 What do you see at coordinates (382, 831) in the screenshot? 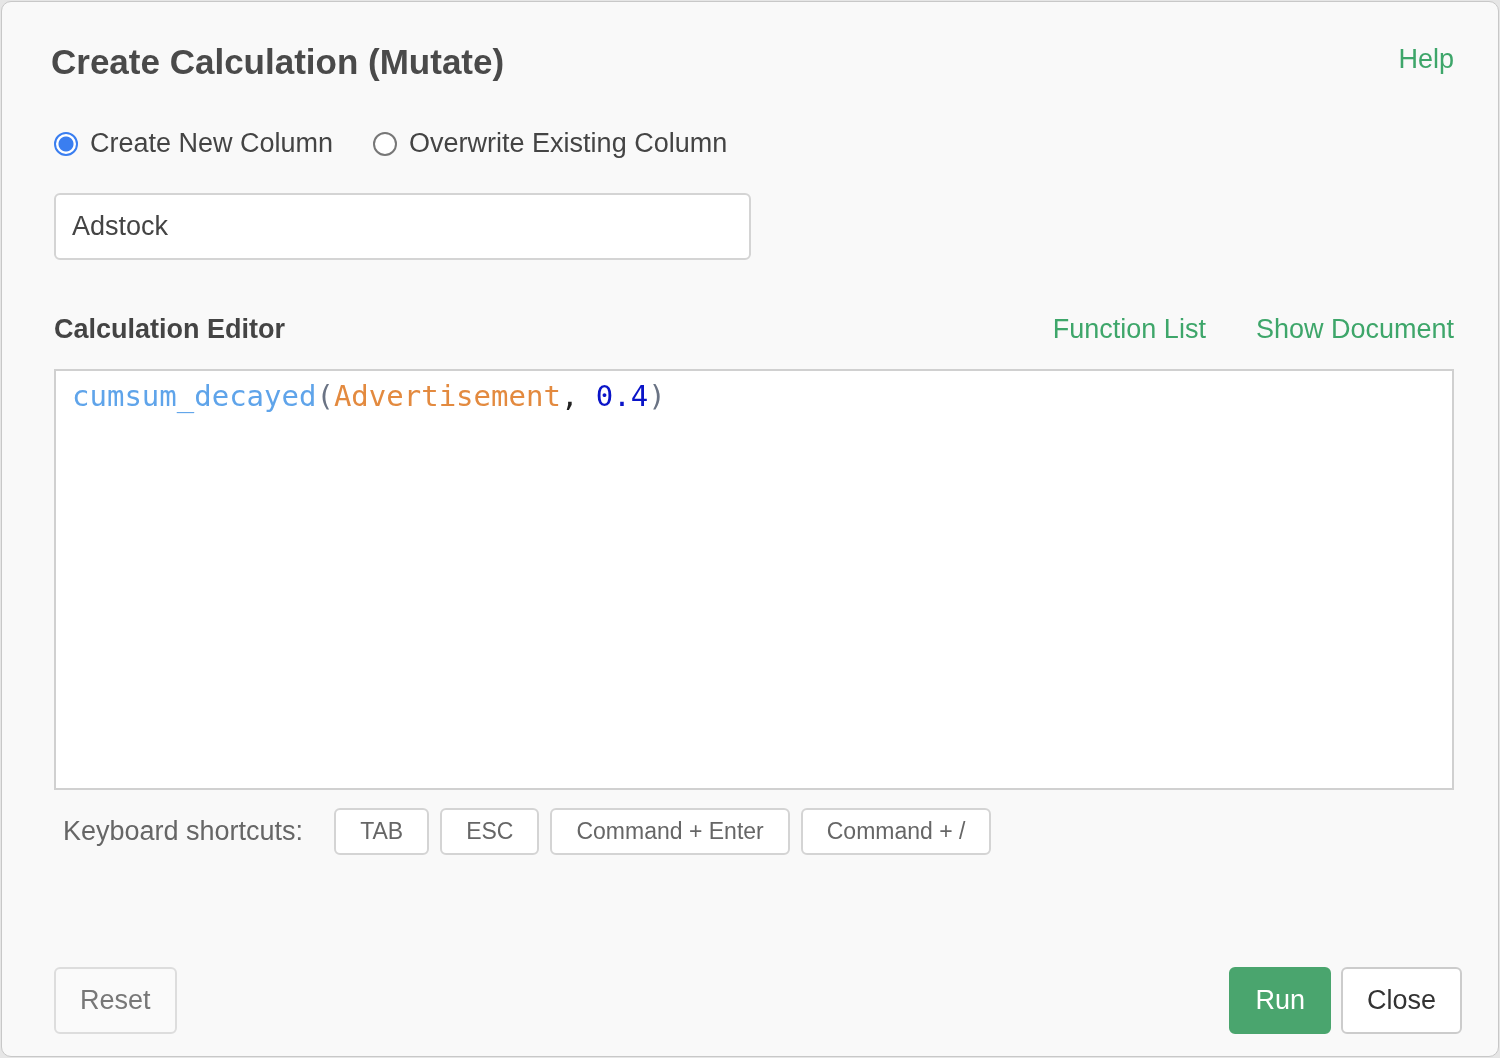
I see `shortcut-key: TAB` at bounding box center [382, 831].